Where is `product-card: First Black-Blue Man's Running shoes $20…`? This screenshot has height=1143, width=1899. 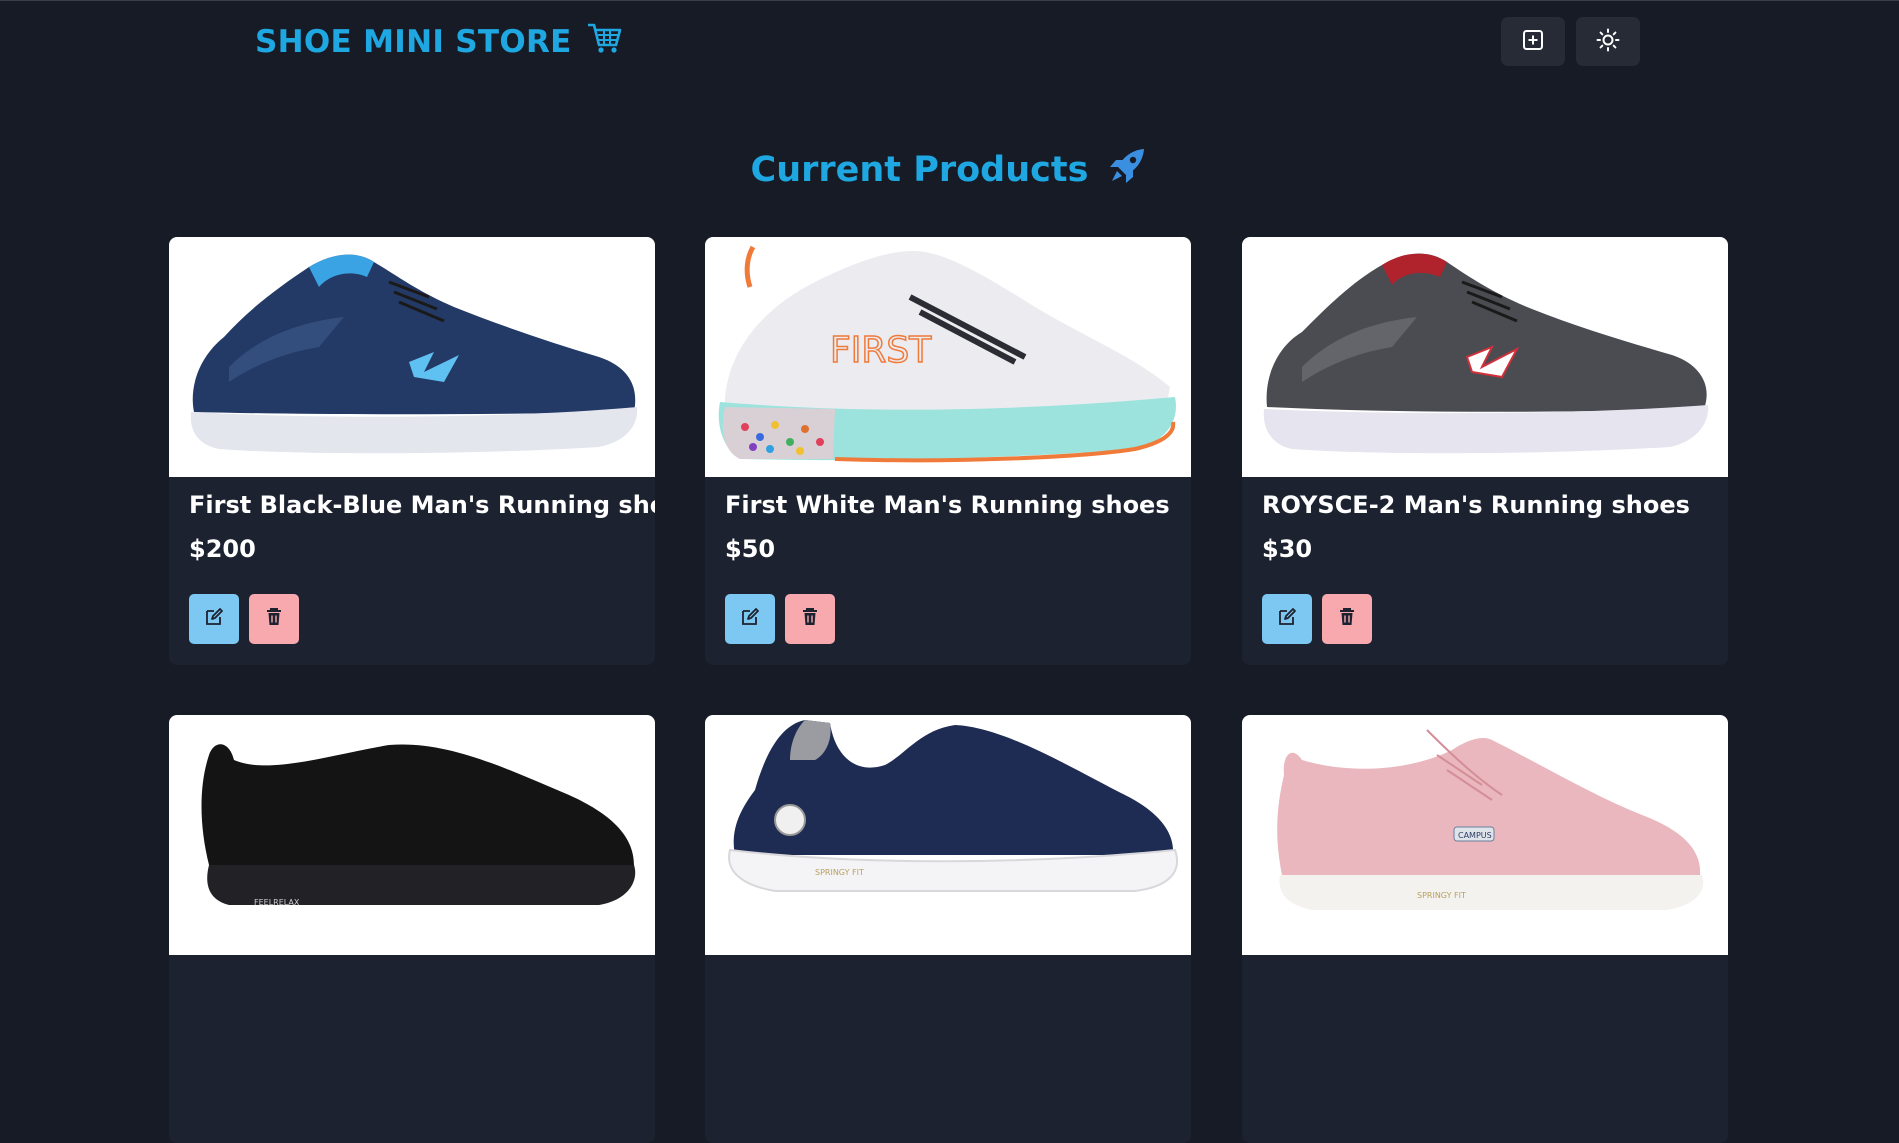
product-card: First Black-Blue Man's Running shoes $20… is located at coordinates (412, 451).